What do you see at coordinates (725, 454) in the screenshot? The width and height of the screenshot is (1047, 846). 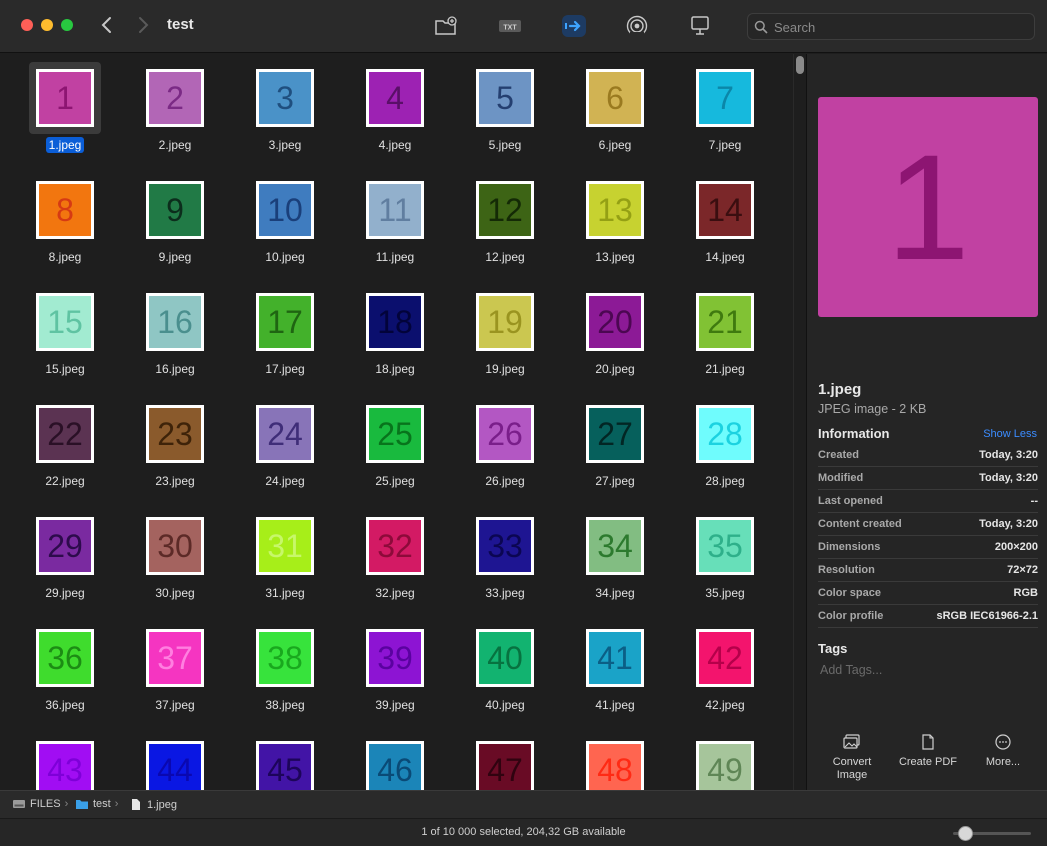 I see `file-item: 28 28.jpeg` at bounding box center [725, 454].